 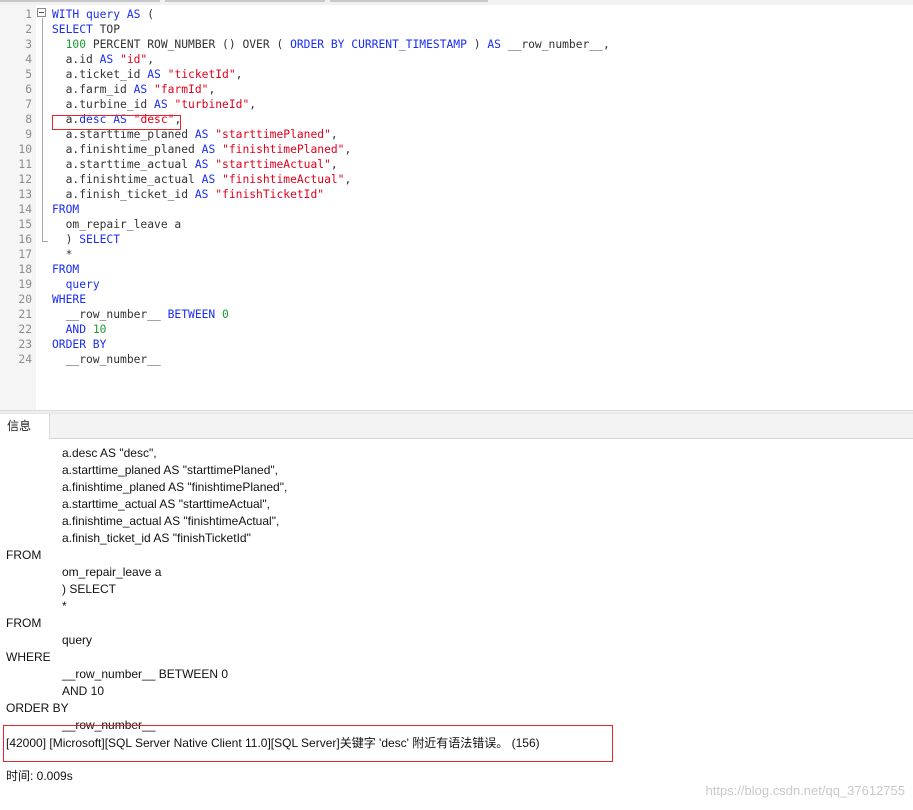 What do you see at coordinates (456, 254) in the screenshot?
I see `code-line: 17 *` at bounding box center [456, 254].